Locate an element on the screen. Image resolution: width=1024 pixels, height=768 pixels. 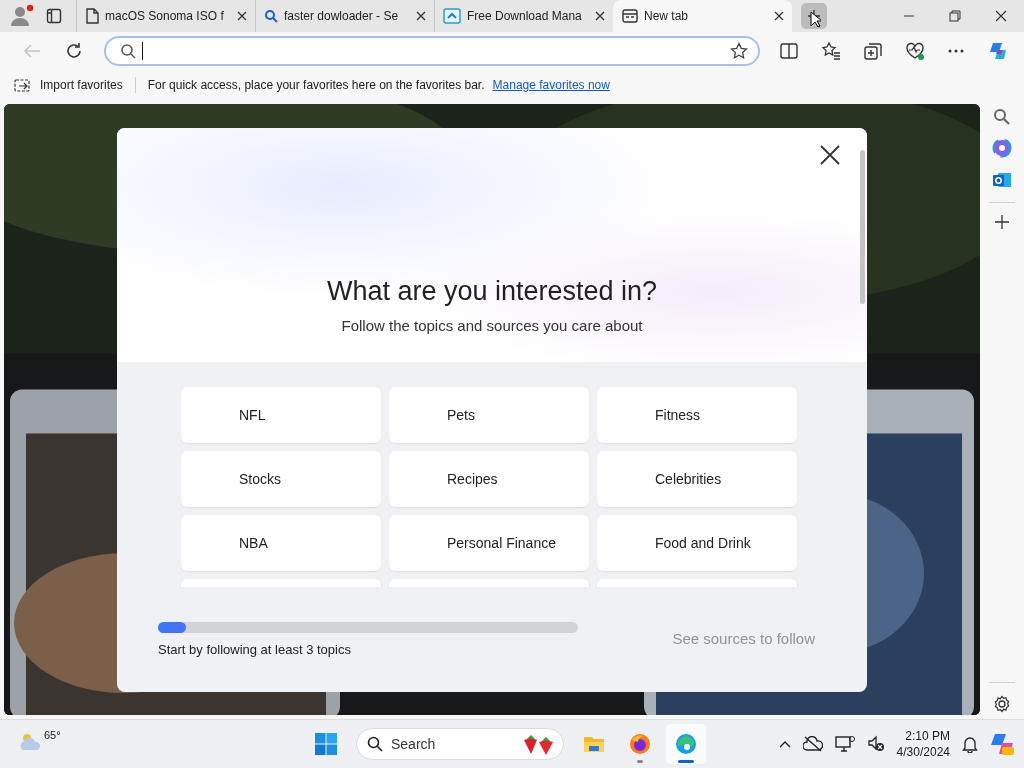
topic-card: Pets is located at coordinates (489, 415).